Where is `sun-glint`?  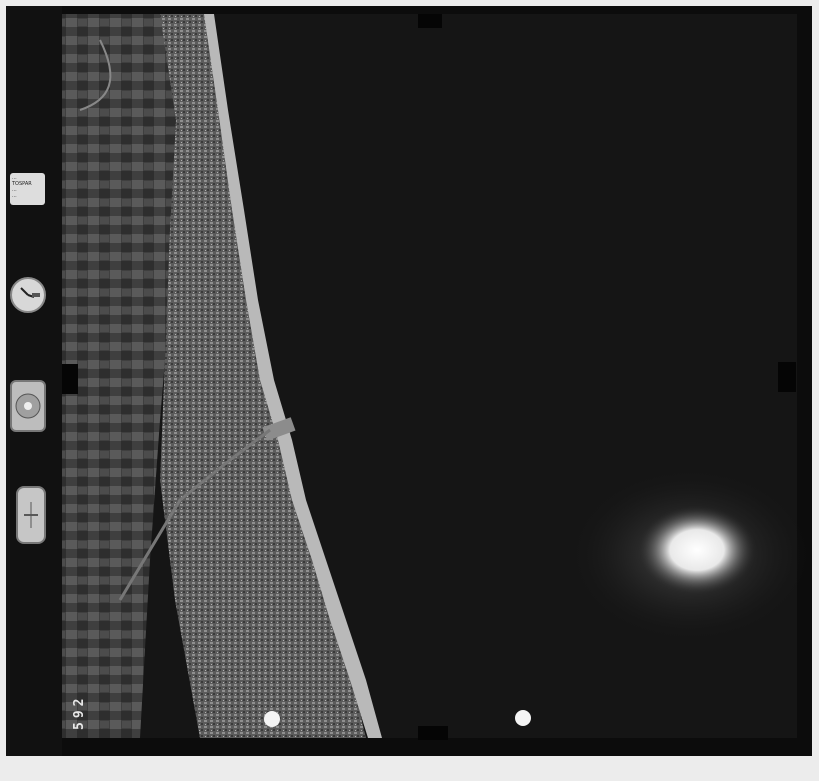 sun-glint is located at coordinates (697, 550).